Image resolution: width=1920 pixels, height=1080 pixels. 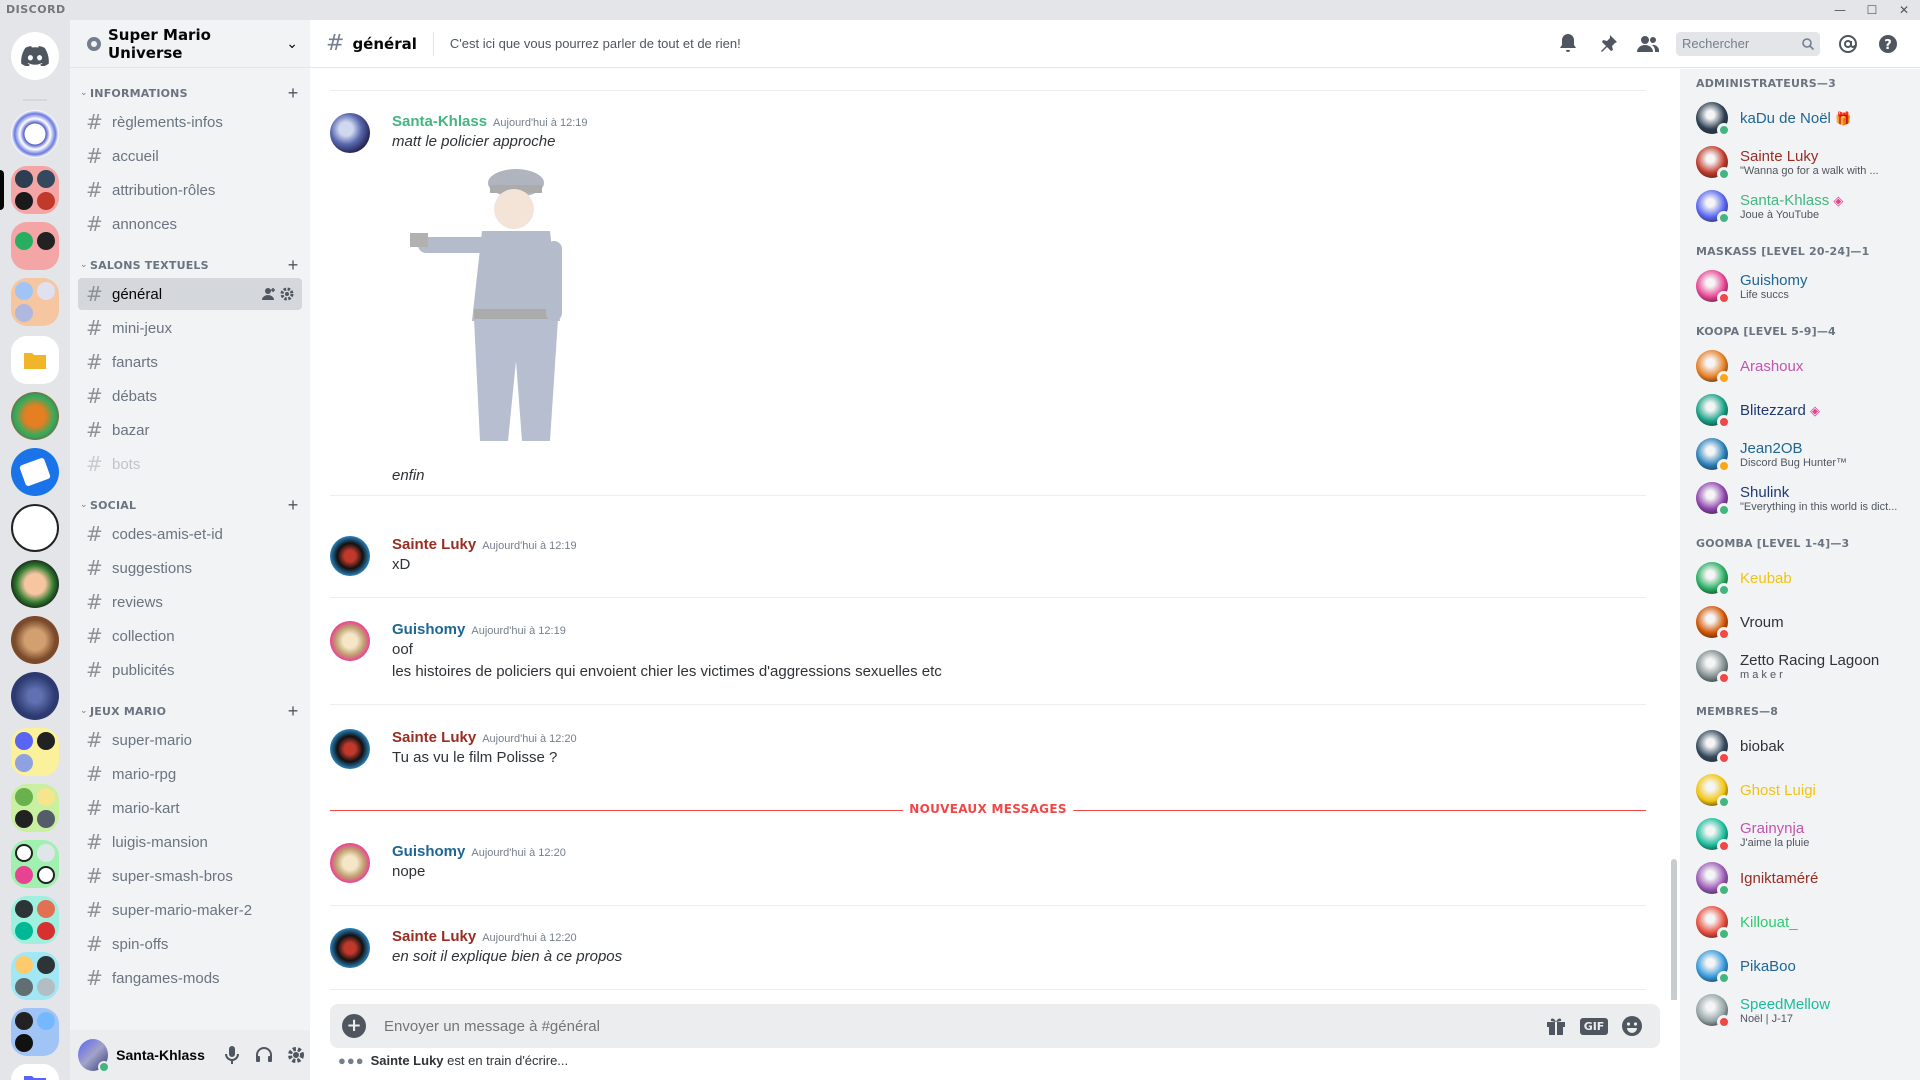 I want to click on channel-item: # suggestions, so click(x=190, y=568).